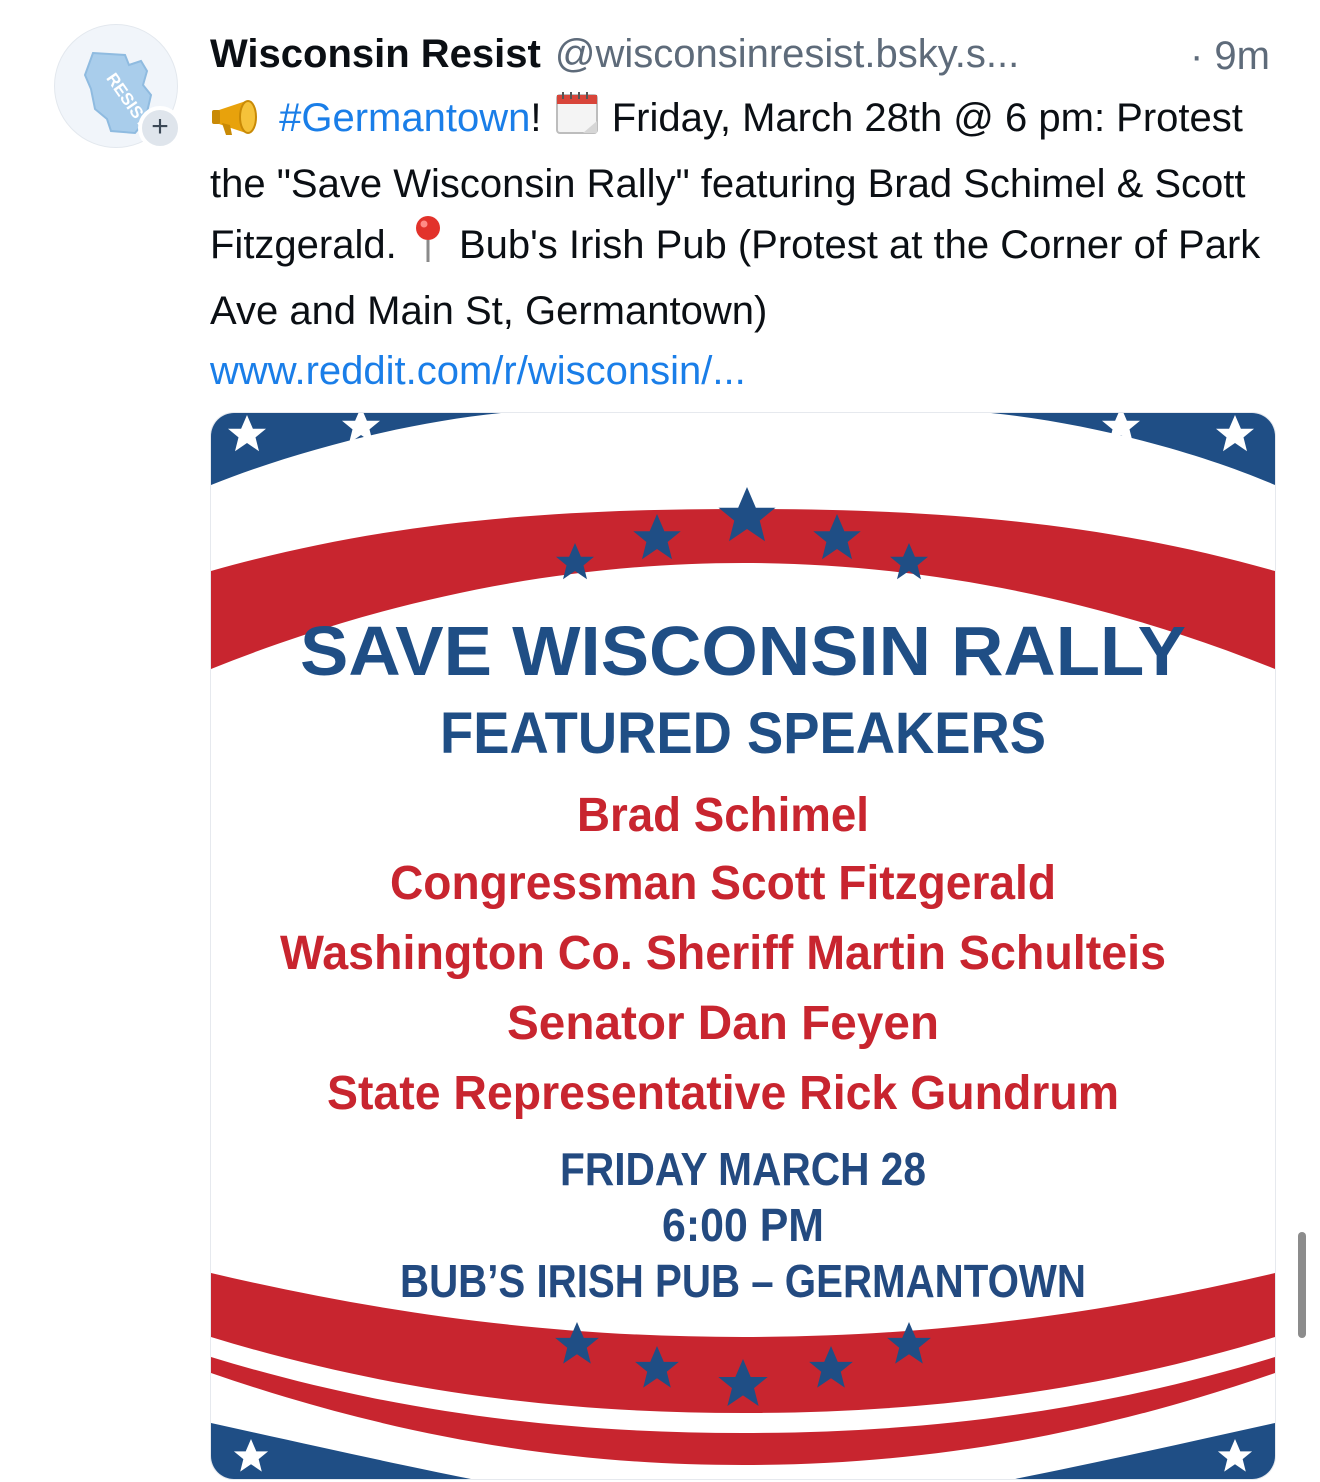 The width and height of the screenshot is (1320, 1482). Describe the element at coordinates (404, 118) in the screenshot. I see `hashtag-link: #Germantown` at that location.